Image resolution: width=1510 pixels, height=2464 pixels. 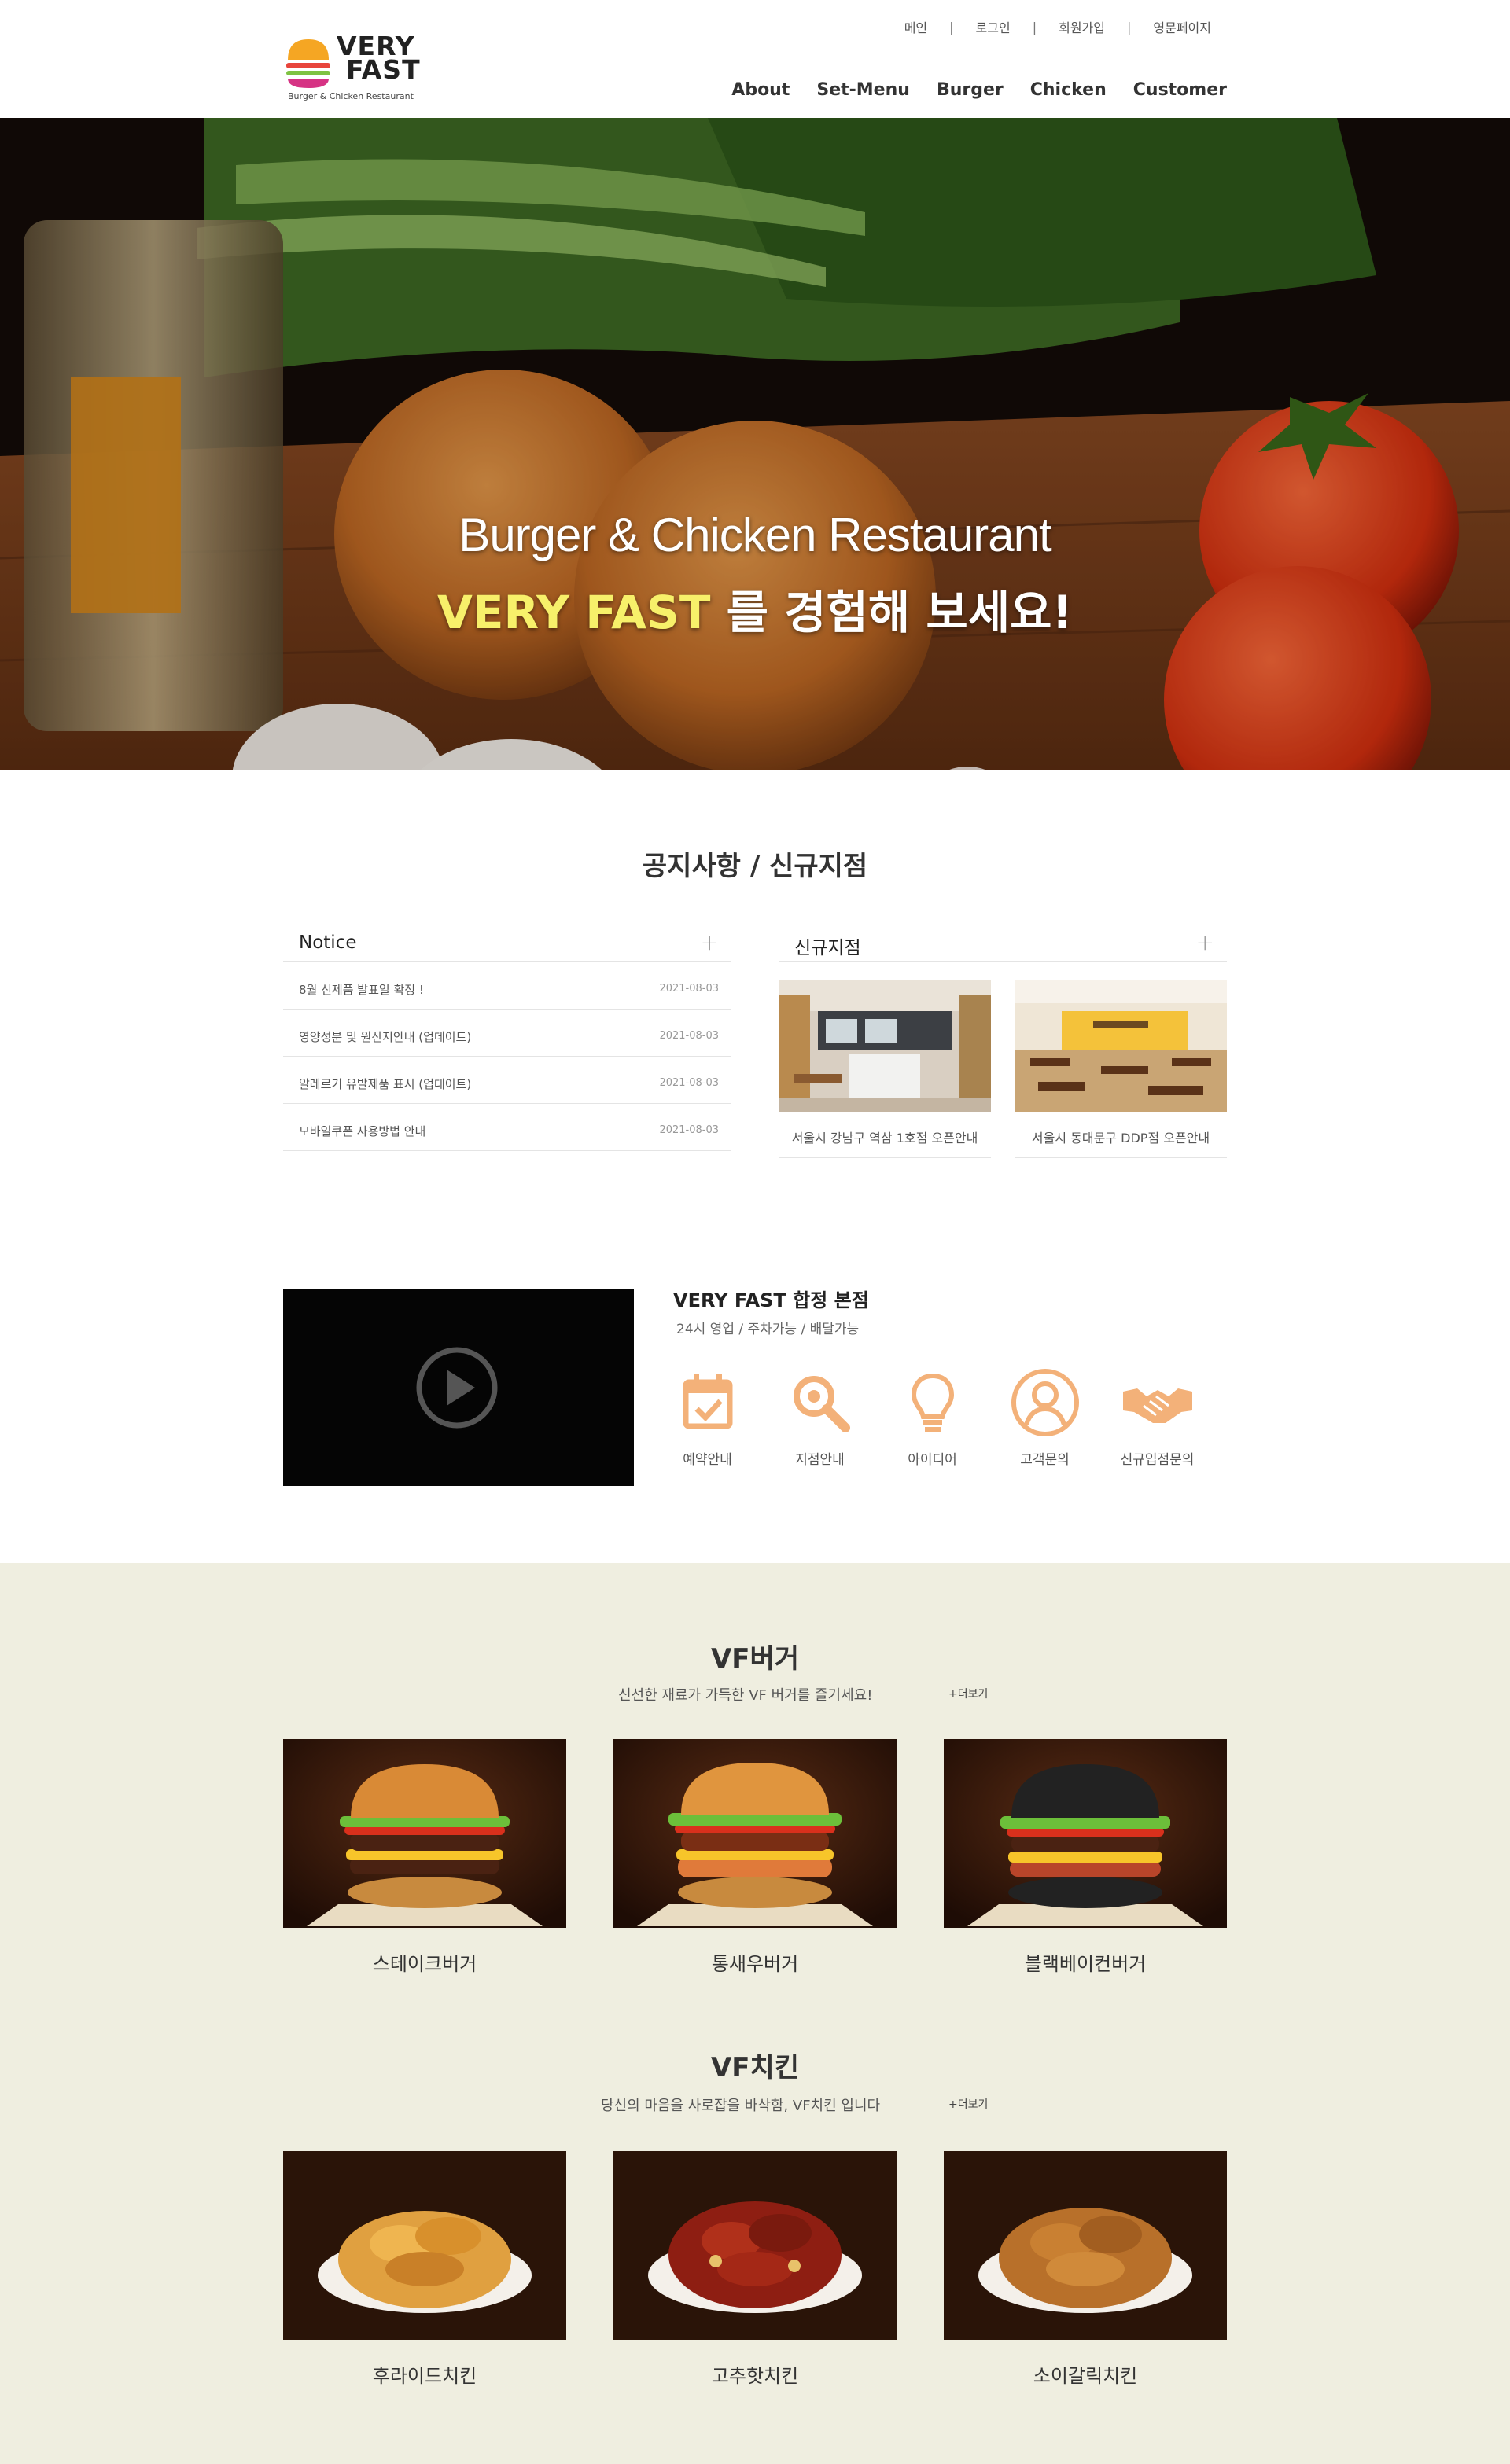 What do you see at coordinates (768, 1329) in the screenshot?
I see `branch-info: 24시 영업 / 주차가능 / 배달가능` at bounding box center [768, 1329].